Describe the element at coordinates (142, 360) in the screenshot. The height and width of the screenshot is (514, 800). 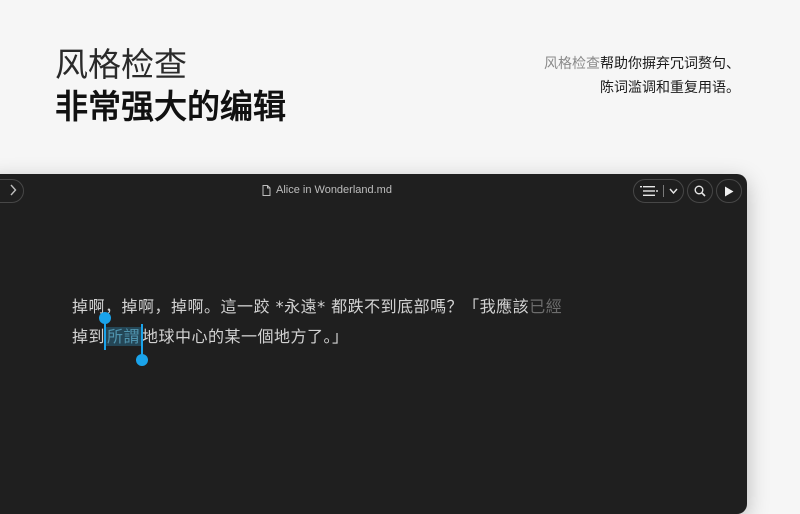
I see `selection-end-handle` at that location.